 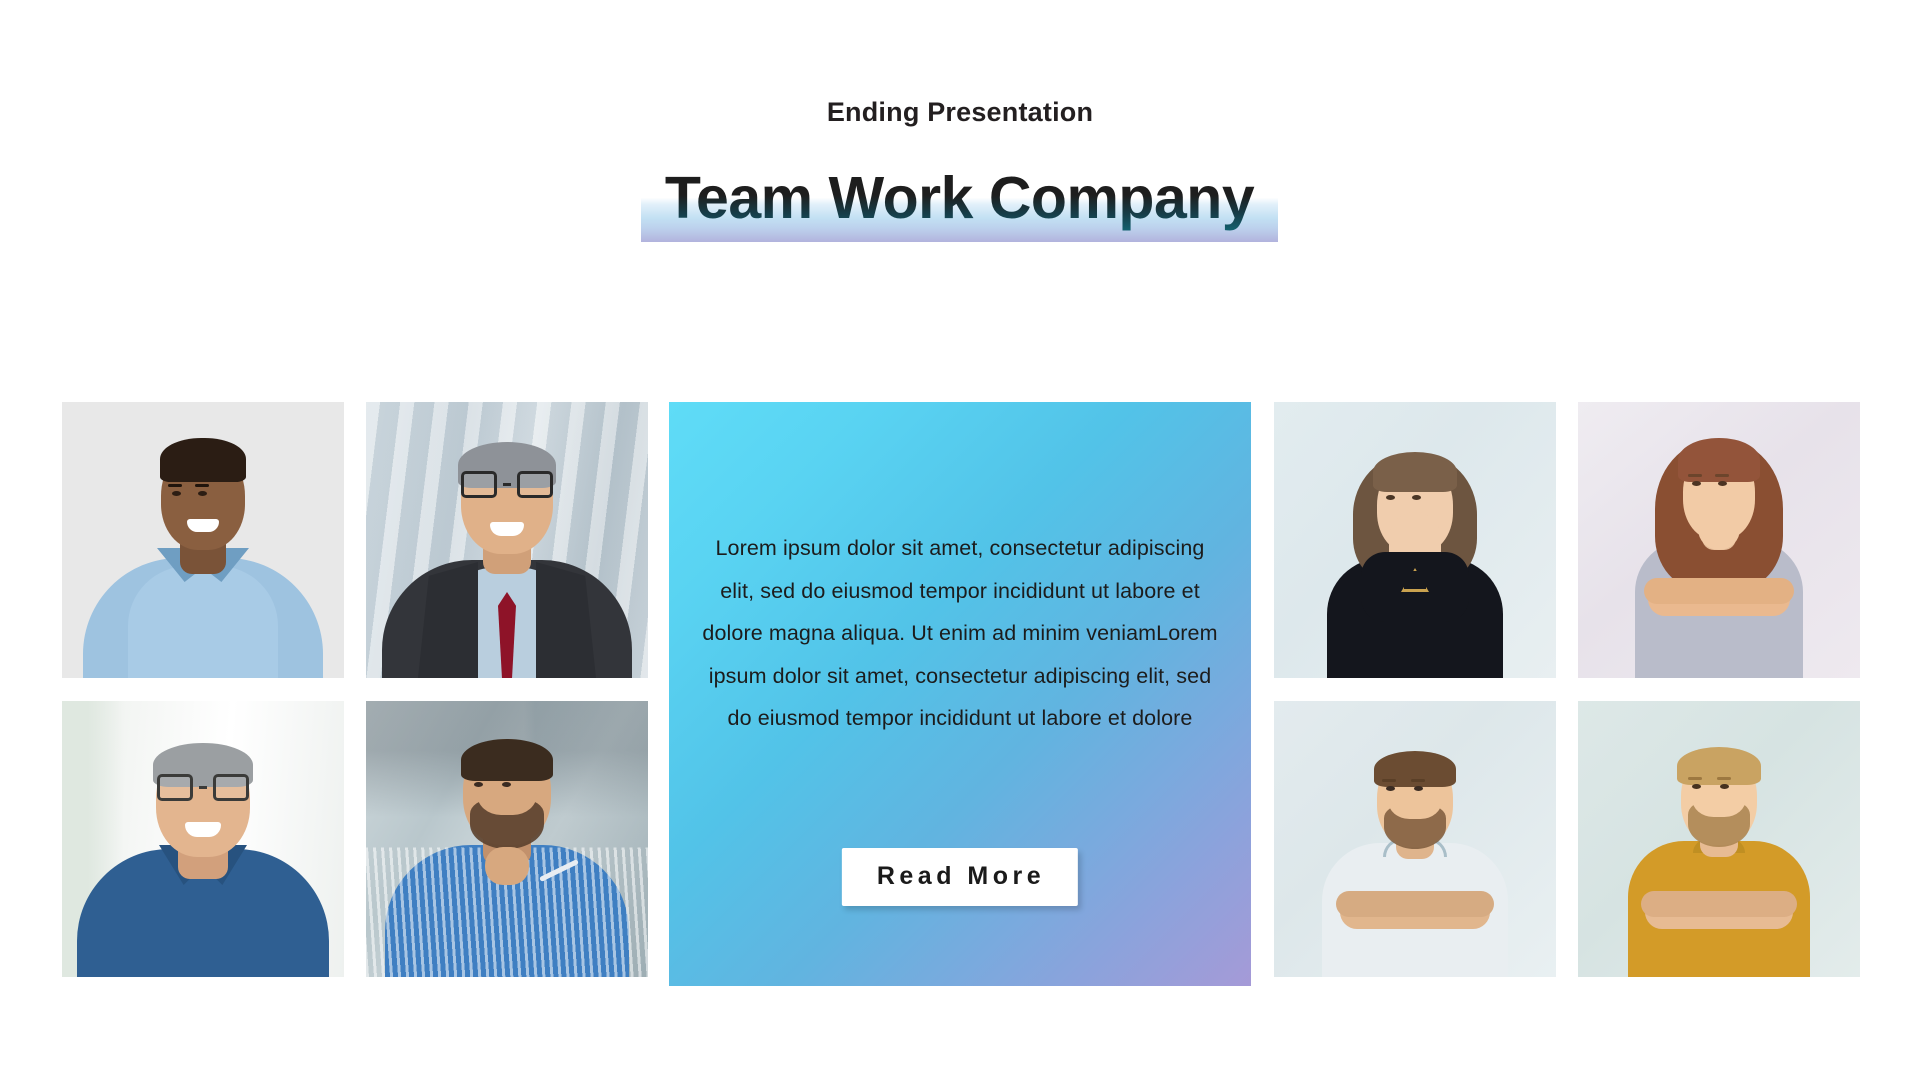 I want to click on photo-laughing-woman-hands-face, so click(x=1415, y=540).